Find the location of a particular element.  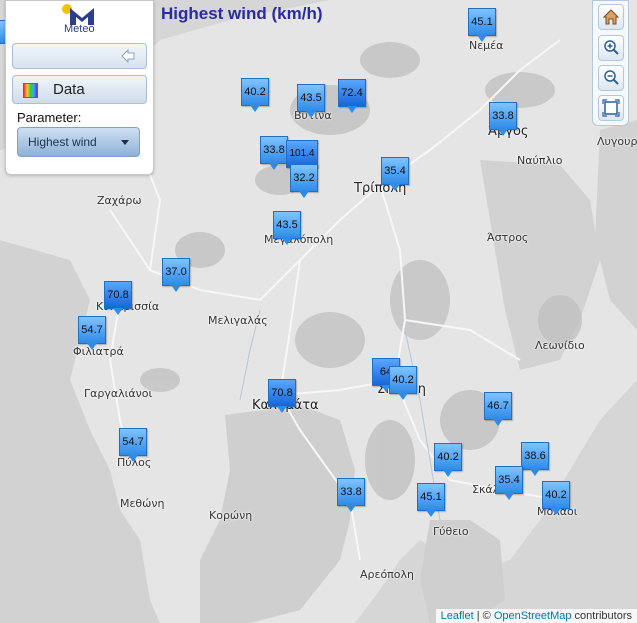

home-button is located at coordinates (611, 17).